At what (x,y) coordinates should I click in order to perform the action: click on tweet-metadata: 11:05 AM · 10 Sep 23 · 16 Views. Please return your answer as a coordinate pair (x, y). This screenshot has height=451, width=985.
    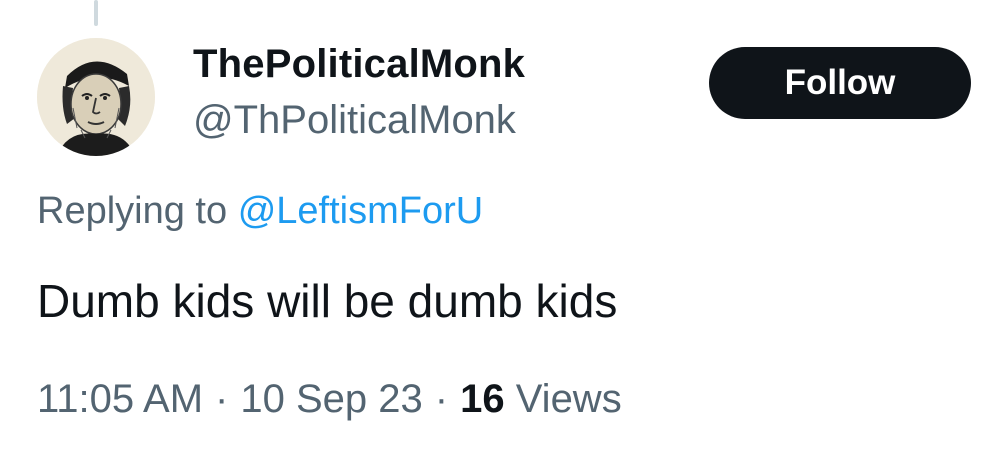
    Looking at the image, I should click on (329, 399).